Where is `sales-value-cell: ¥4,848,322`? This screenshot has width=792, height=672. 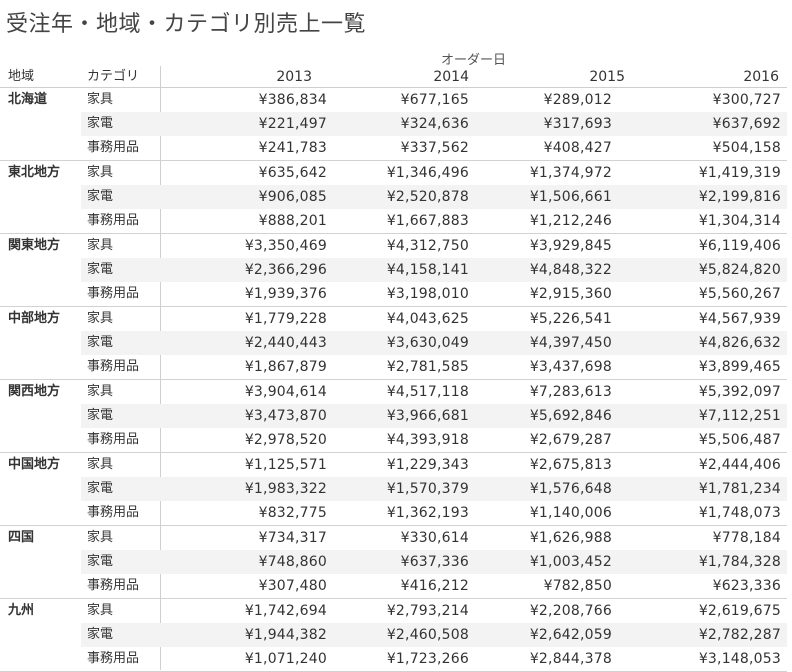 sales-value-cell: ¥4,848,322 is located at coordinates (570, 270).